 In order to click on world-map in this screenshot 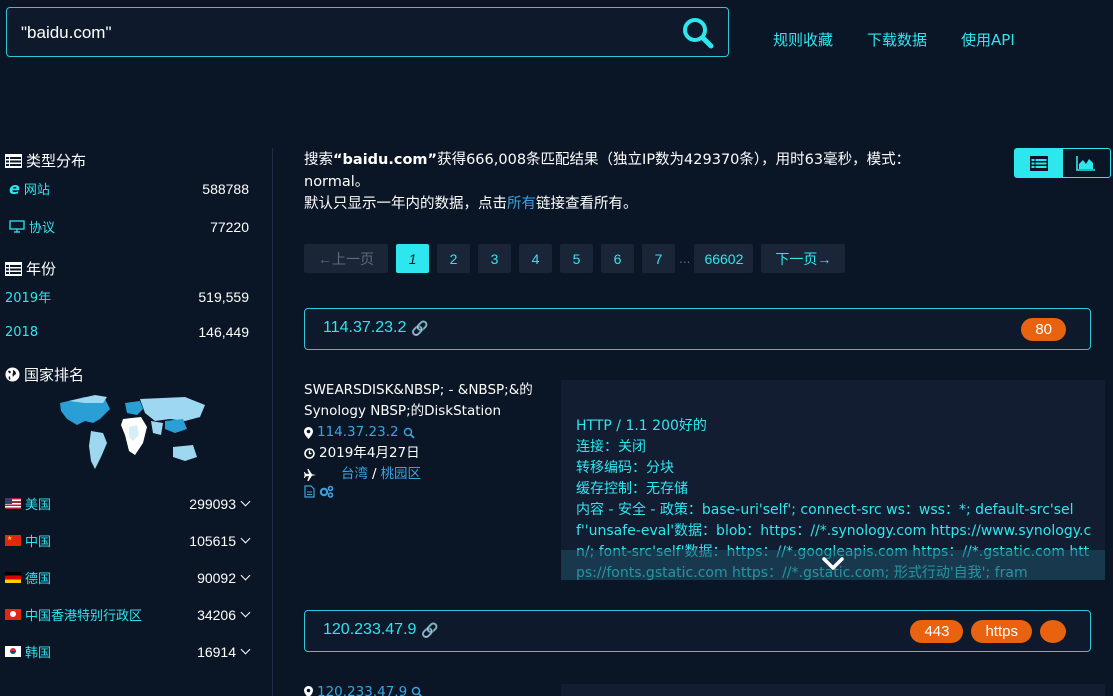, I will do `click(133, 433)`.